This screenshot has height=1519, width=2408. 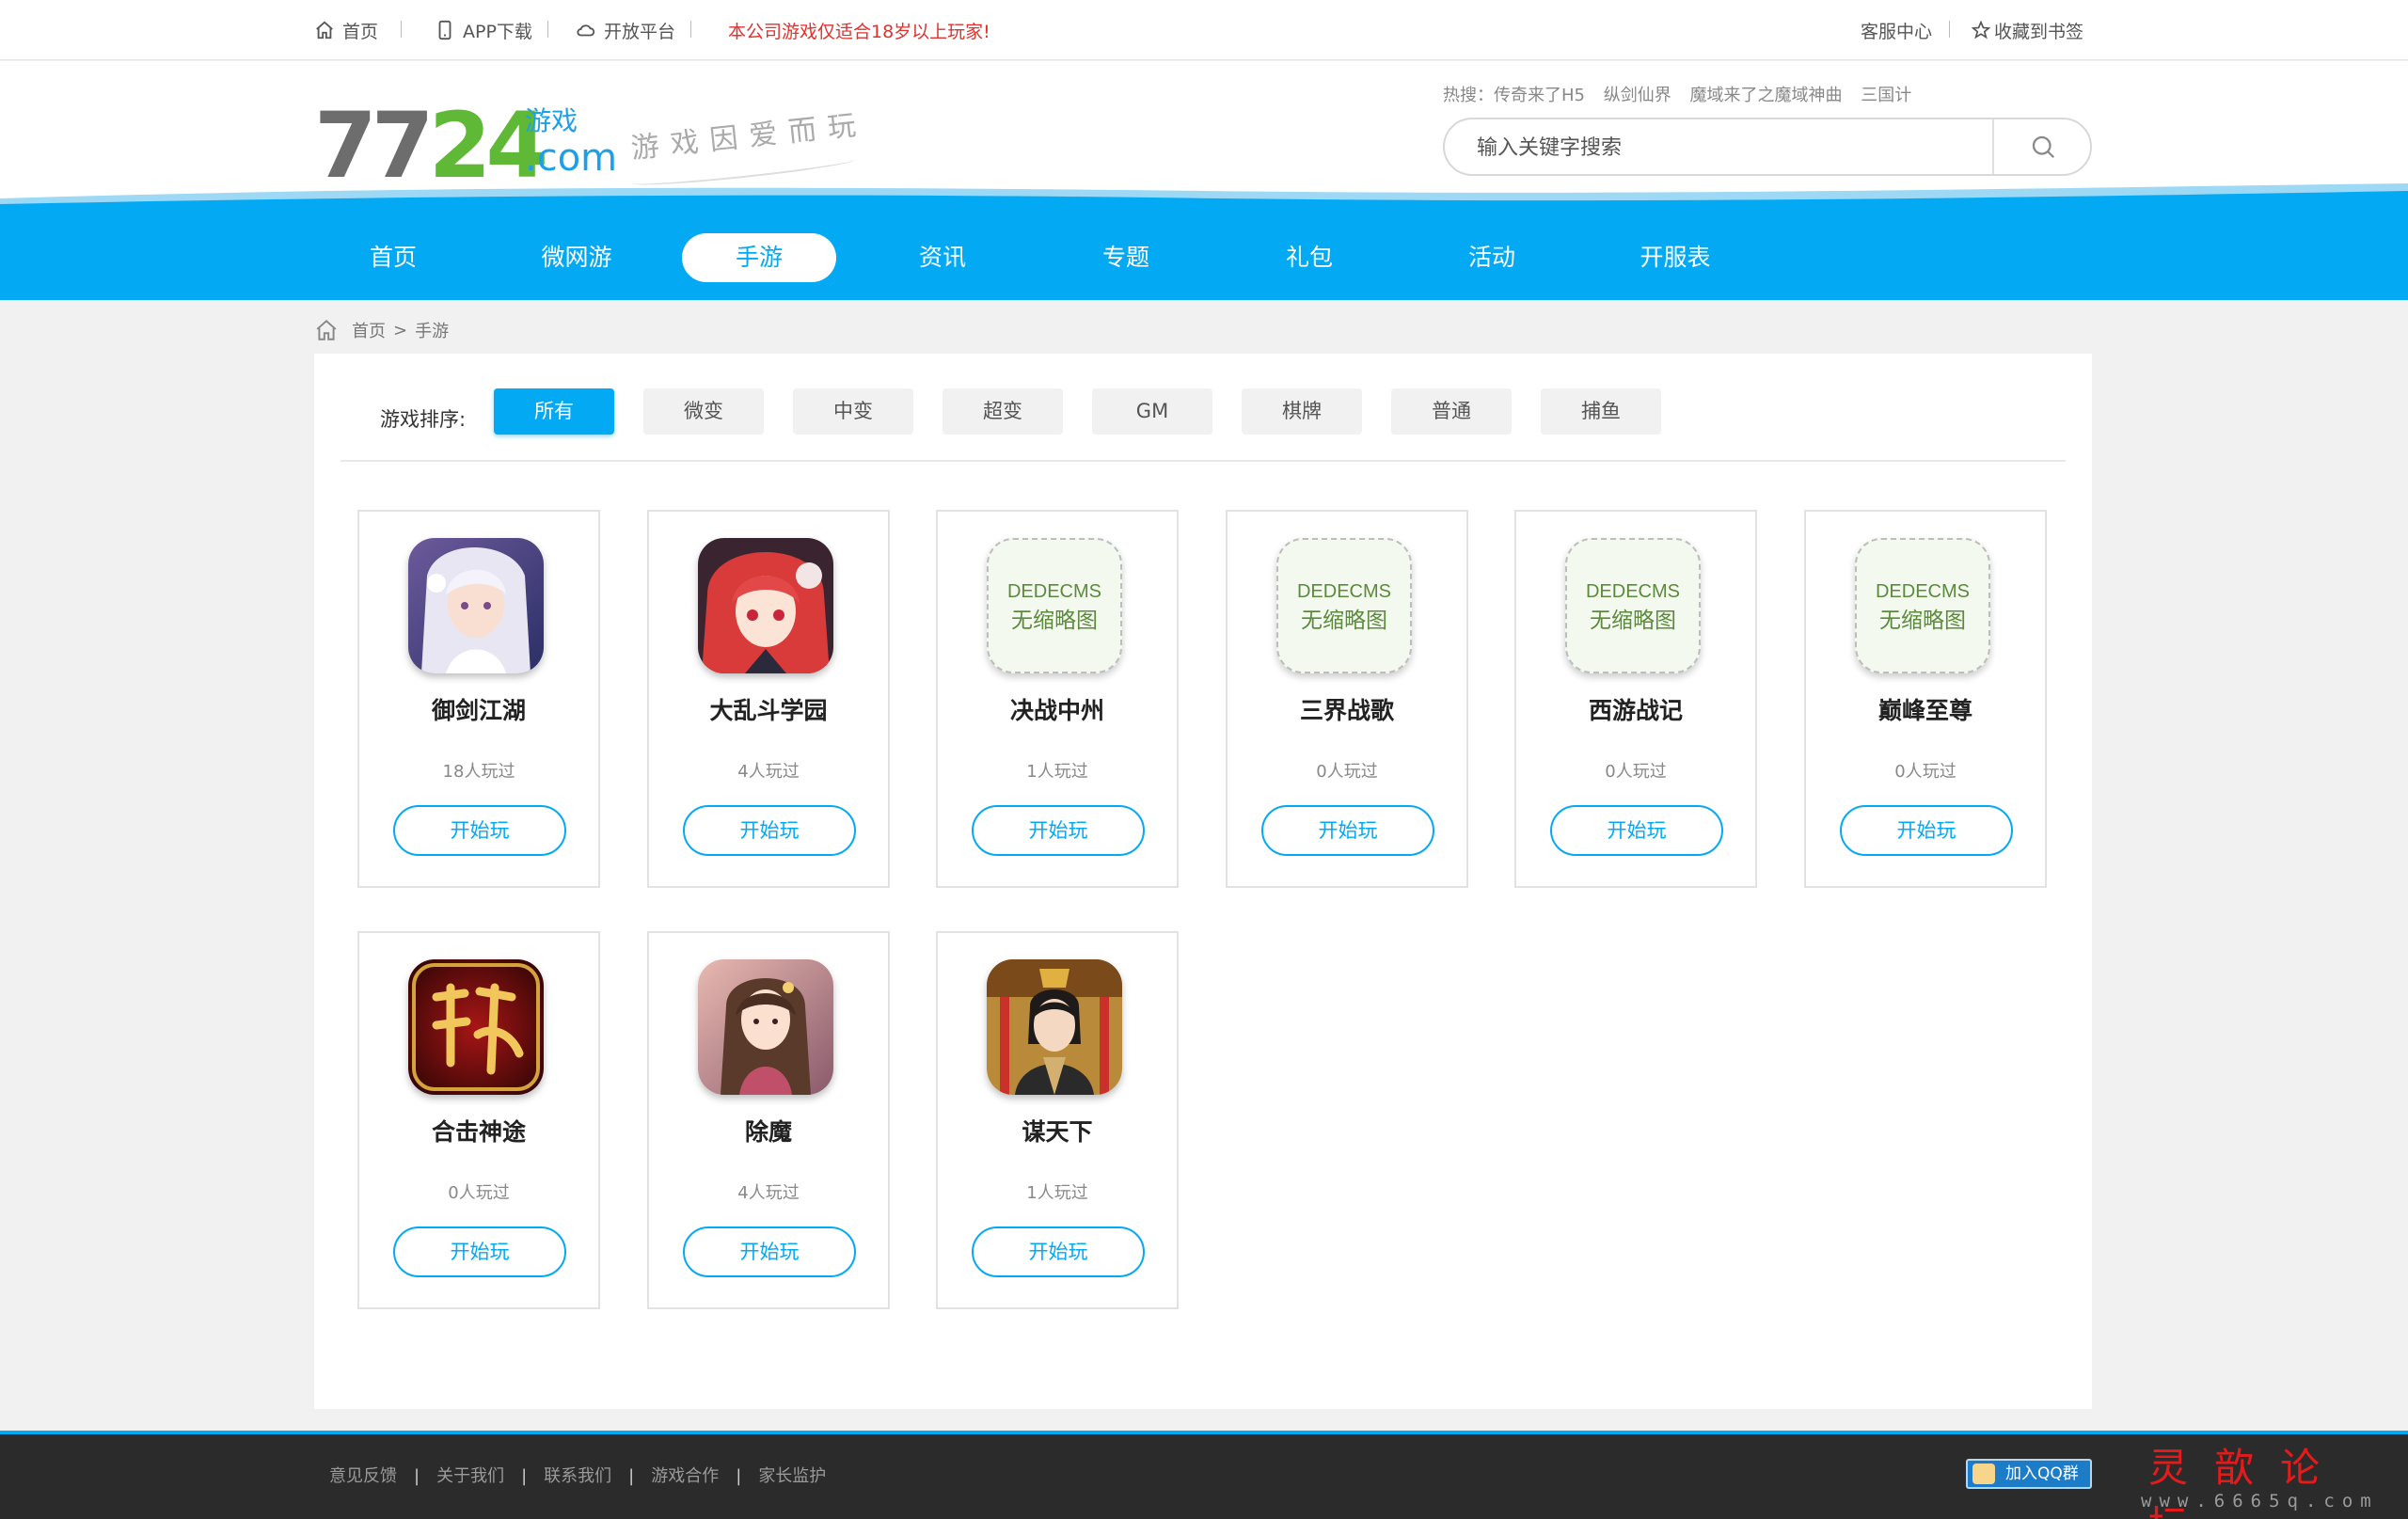 I want to click on game-name: 西游战记, so click(x=1636, y=709).